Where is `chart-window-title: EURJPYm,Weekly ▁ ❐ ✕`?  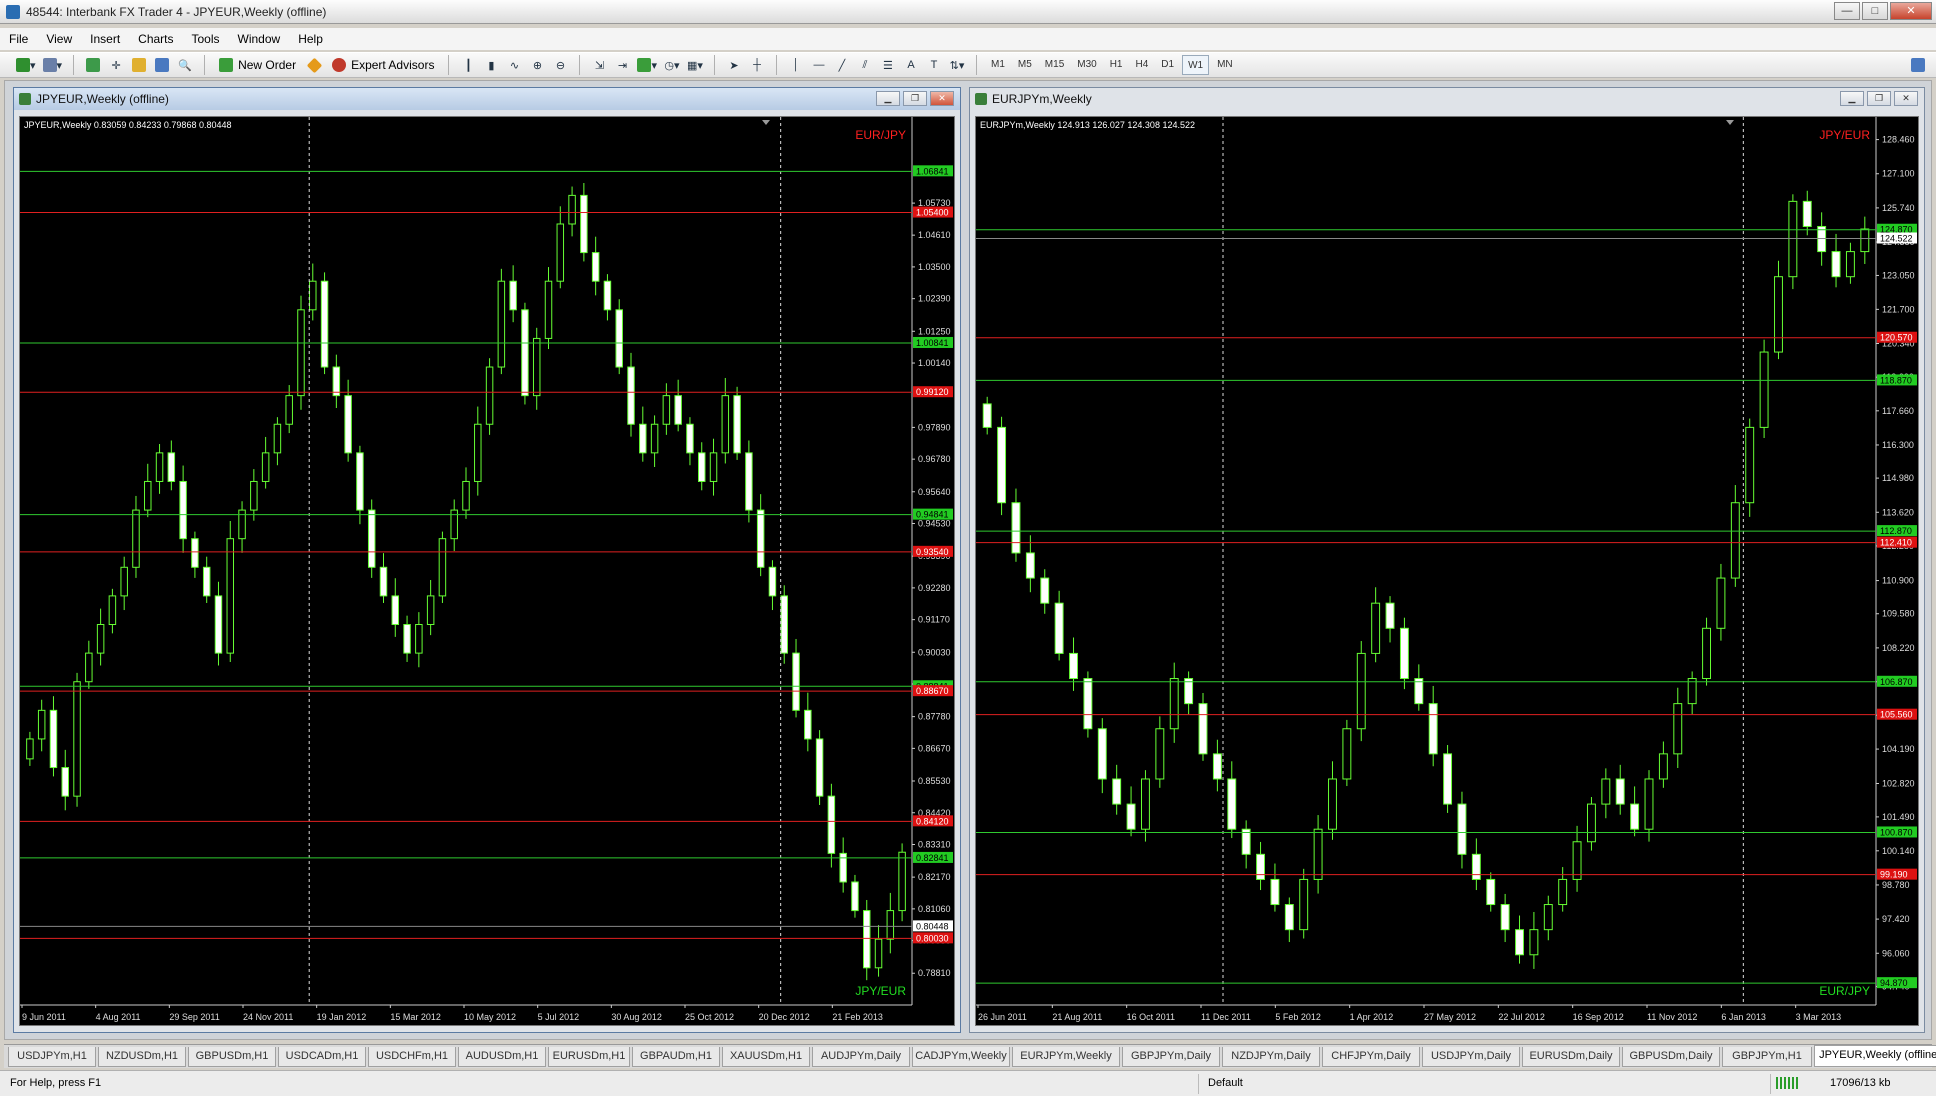
chart-window-title: EURJPYm,Weekly ▁ ❐ ✕ is located at coordinates (1447, 99).